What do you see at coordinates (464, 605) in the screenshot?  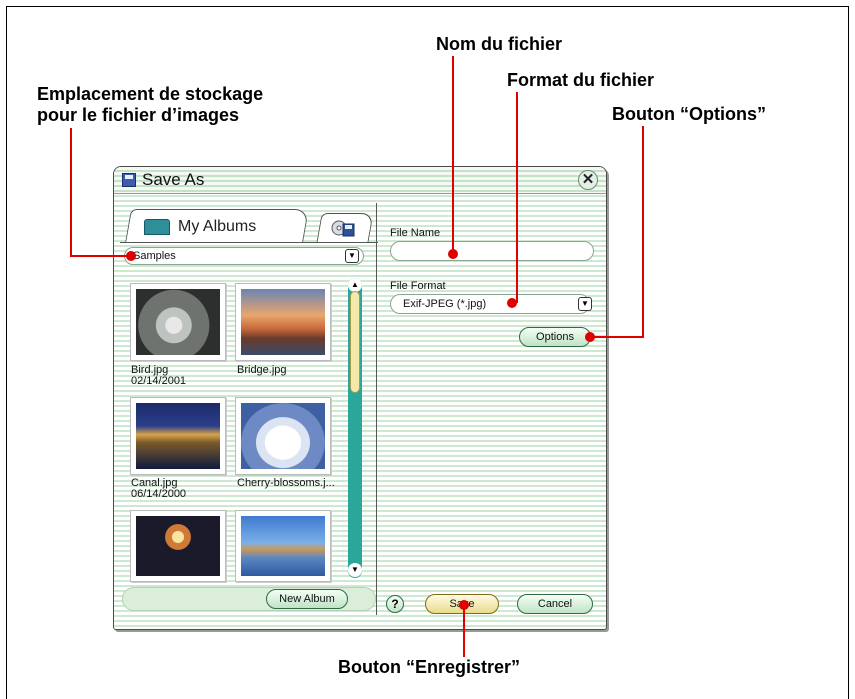 I see `save-callout-dot` at bounding box center [464, 605].